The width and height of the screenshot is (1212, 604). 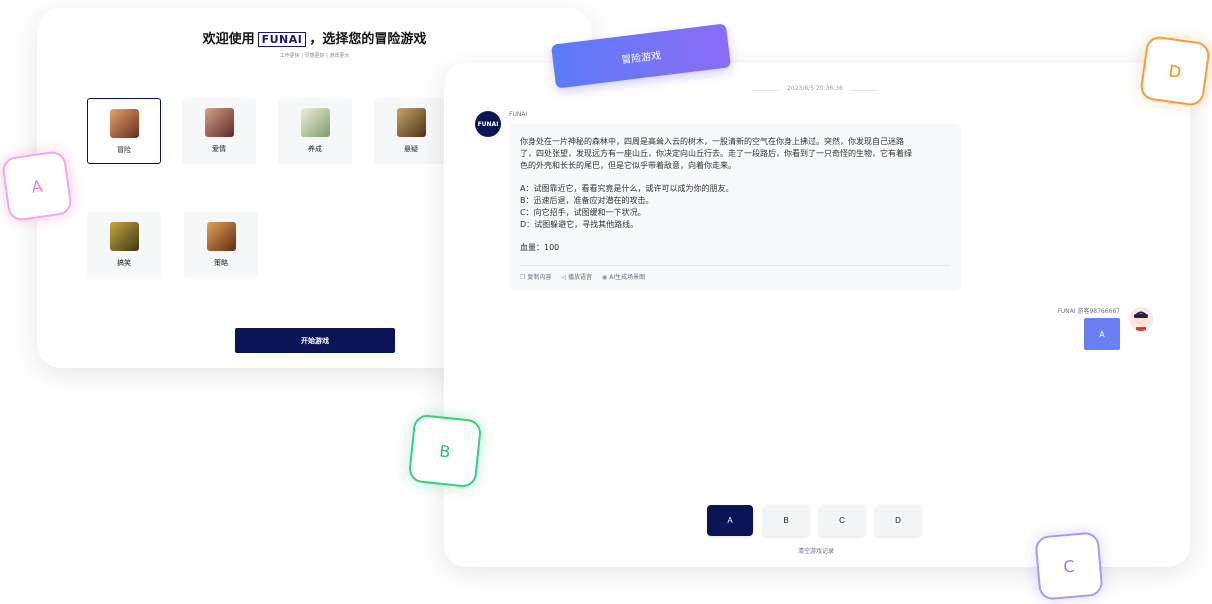 What do you see at coordinates (37, 186) in the screenshot?
I see `float-badge-a: A` at bounding box center [37, 186].